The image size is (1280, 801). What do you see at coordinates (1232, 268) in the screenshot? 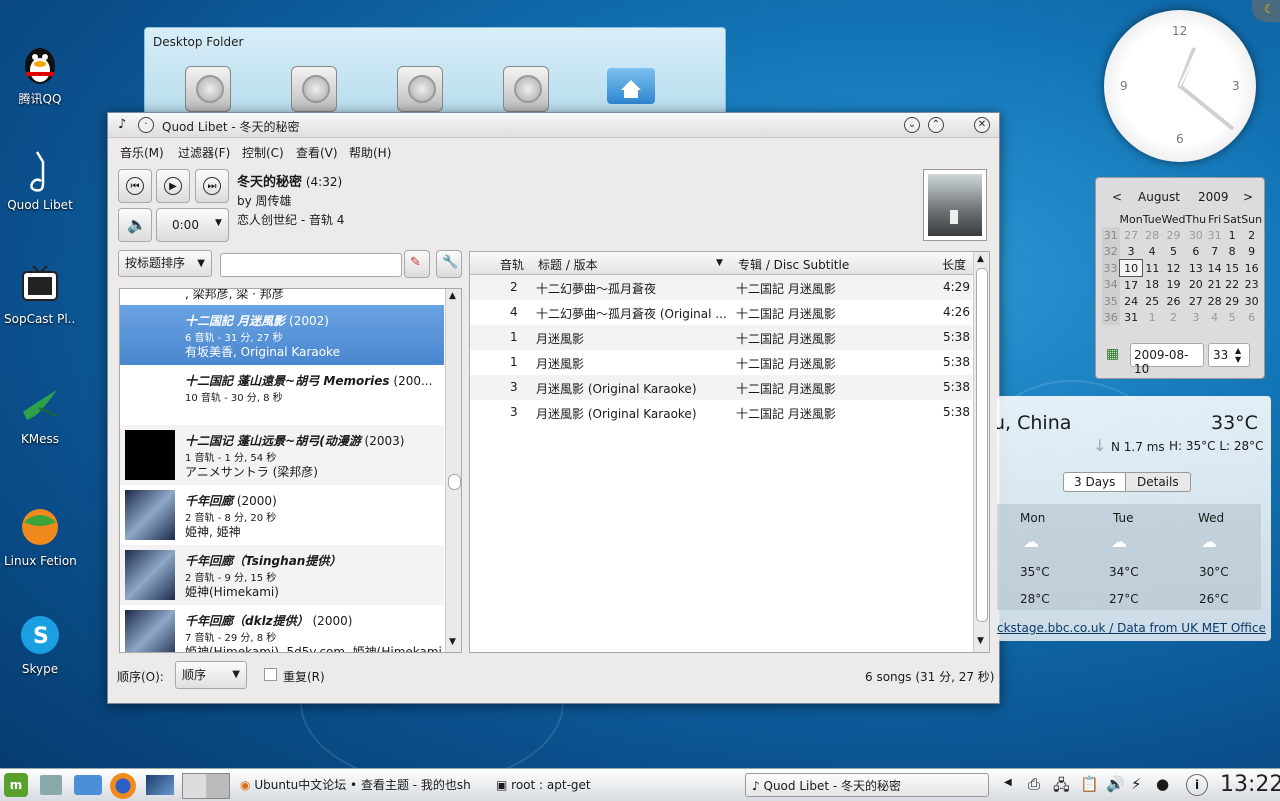
I see `calendar-day: 15` at bounding box center [1232, 268].